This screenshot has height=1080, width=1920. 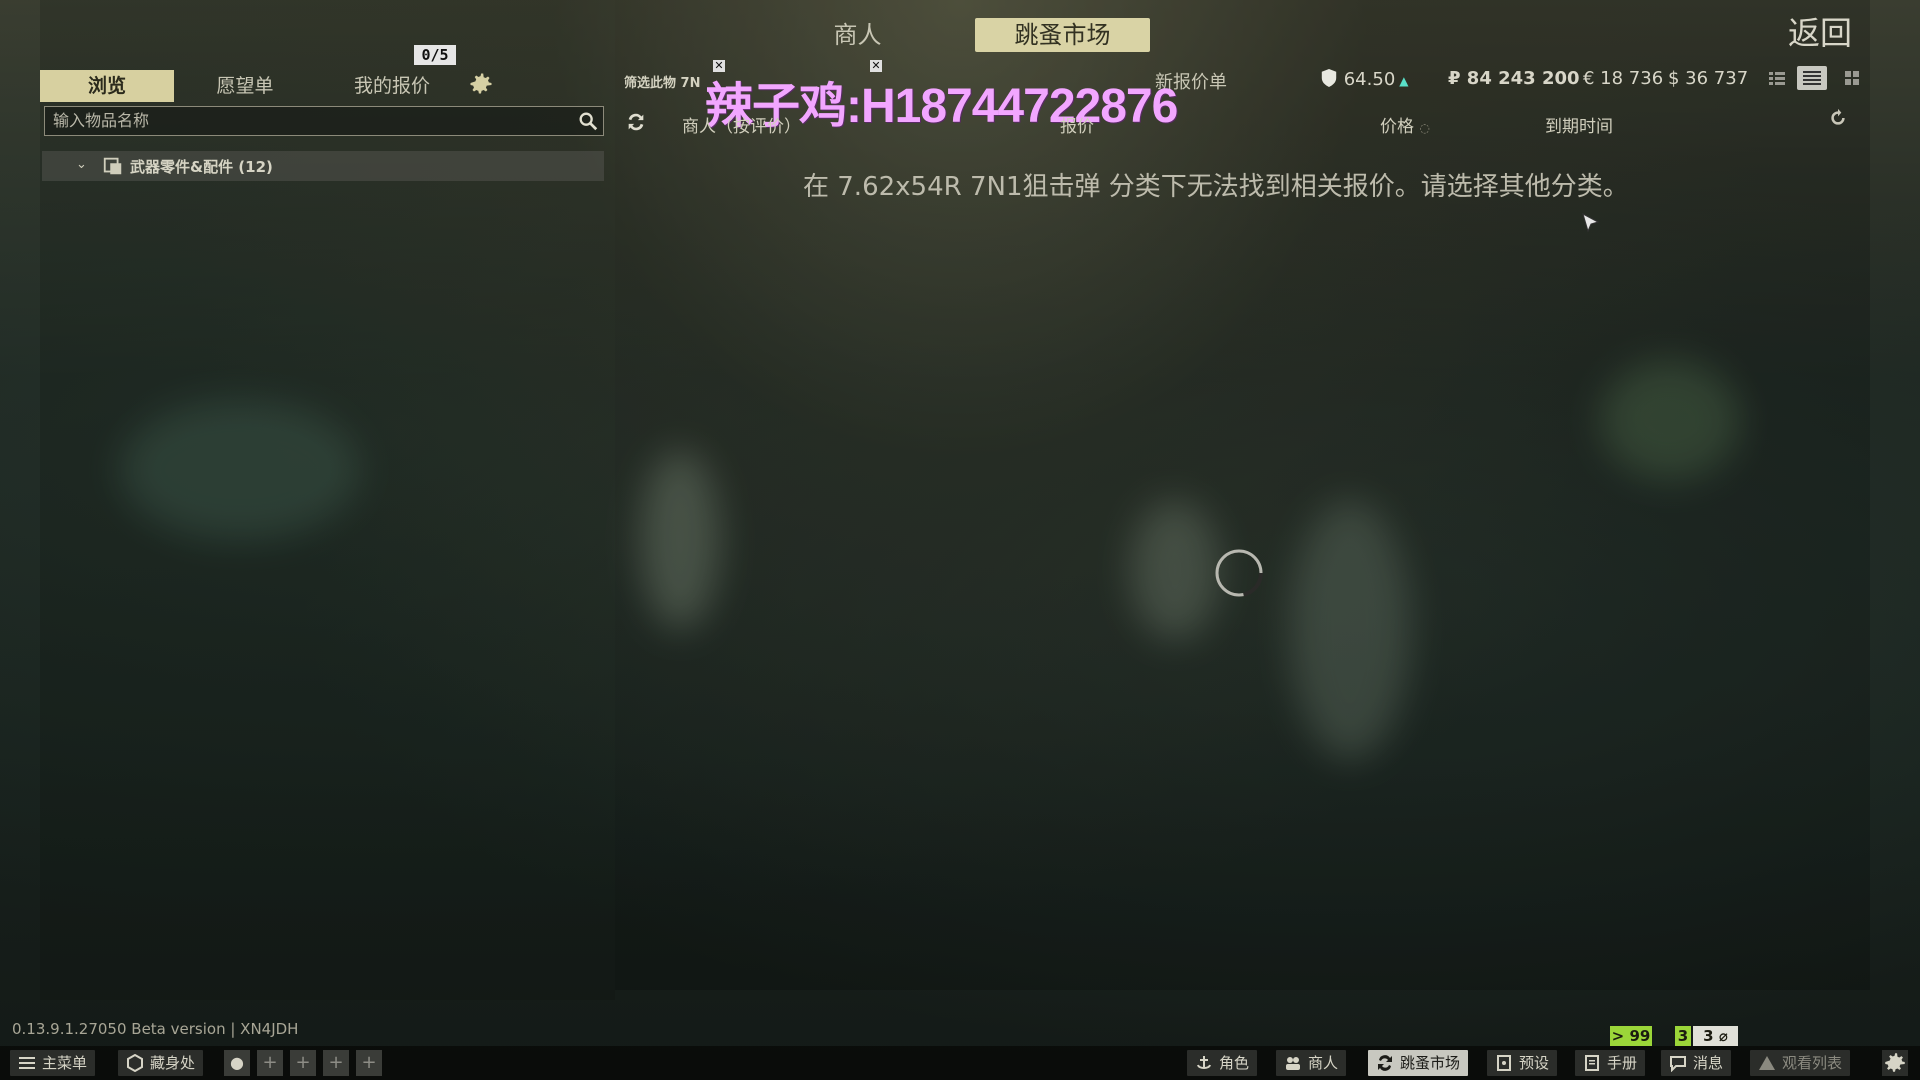 I want to click on traders-label: 商人, so click(x=1323, y=1063).